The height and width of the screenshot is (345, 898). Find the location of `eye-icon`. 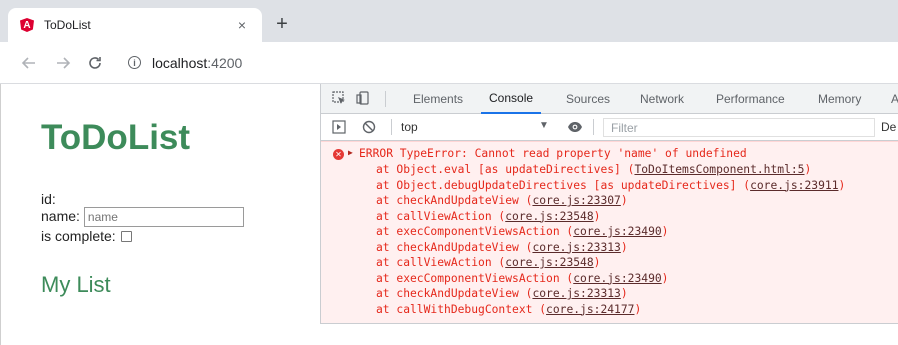

eye-icon is located at coordinates (575, 127).